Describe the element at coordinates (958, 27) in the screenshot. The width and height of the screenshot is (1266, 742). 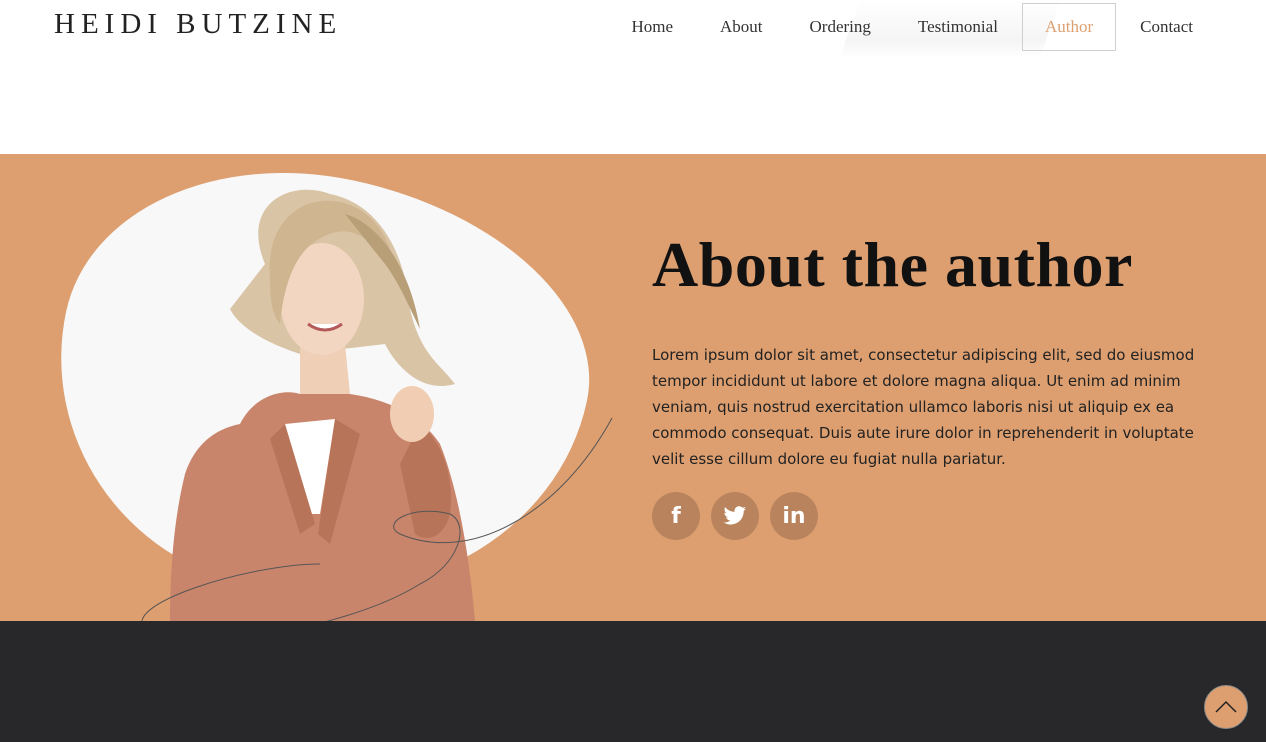
I see `nav-testimonial: Testimonial` at that location.